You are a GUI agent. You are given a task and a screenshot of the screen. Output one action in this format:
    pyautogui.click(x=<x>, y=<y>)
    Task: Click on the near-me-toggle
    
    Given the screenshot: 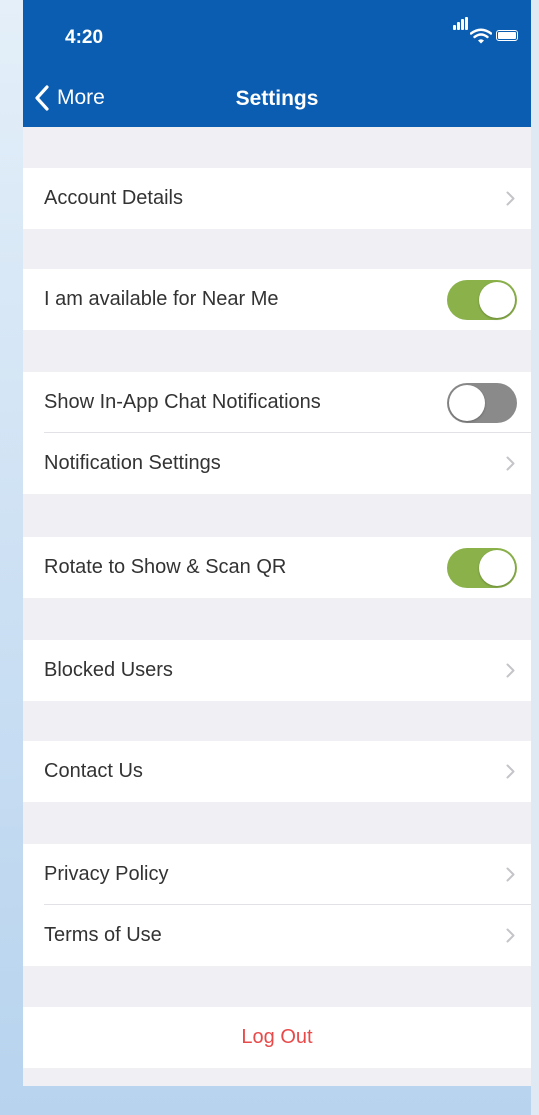 What is the action you would take?
    pyautogui.click(x=482, y=300)
    